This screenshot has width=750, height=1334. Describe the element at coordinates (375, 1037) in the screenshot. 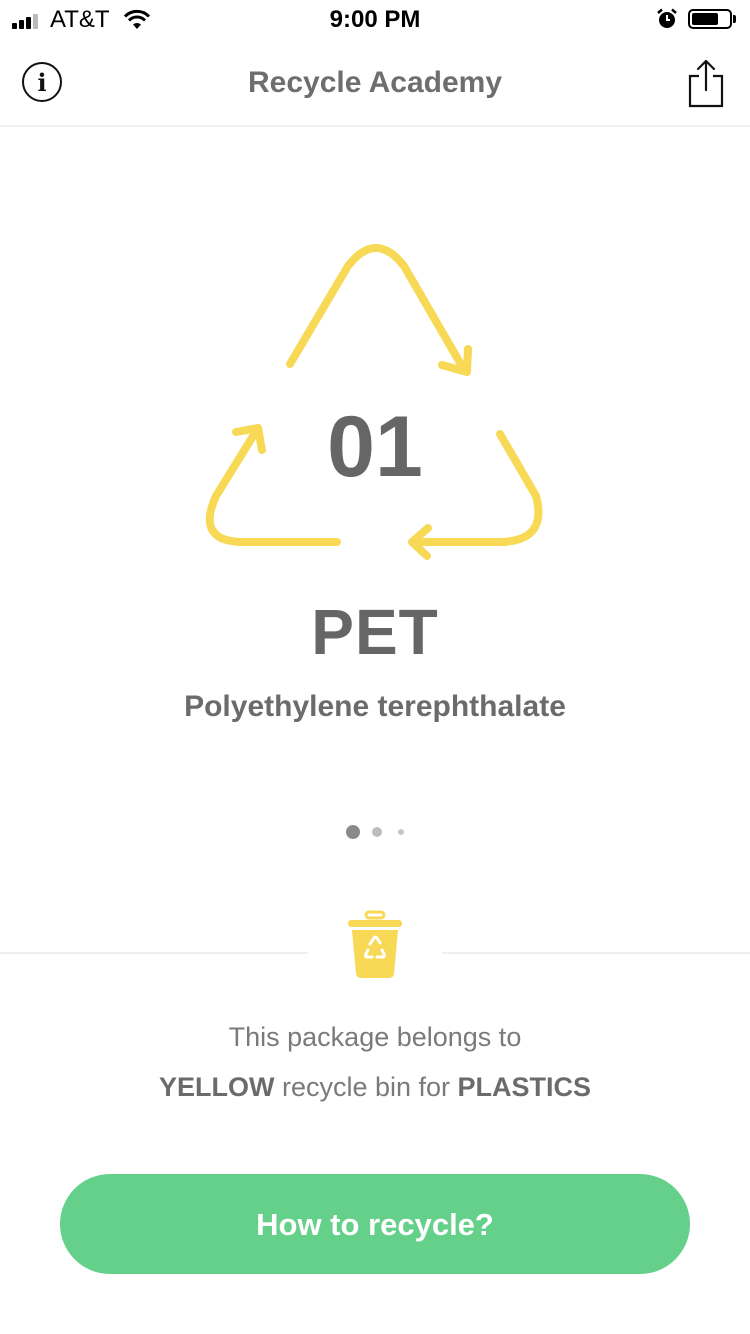

I see `bin-description-line1: This package belongs to` at that location.